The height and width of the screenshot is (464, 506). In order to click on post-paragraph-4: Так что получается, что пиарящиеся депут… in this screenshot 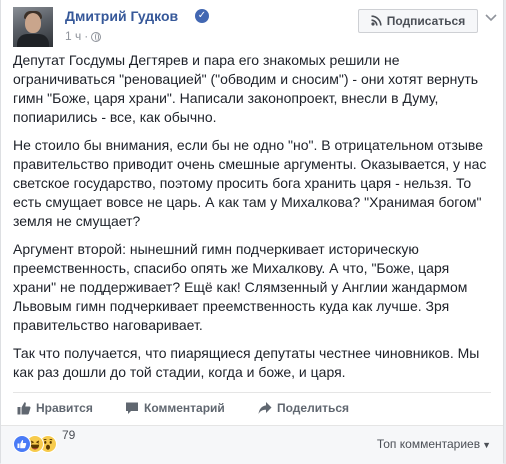, I will do `click(246, 362)`.